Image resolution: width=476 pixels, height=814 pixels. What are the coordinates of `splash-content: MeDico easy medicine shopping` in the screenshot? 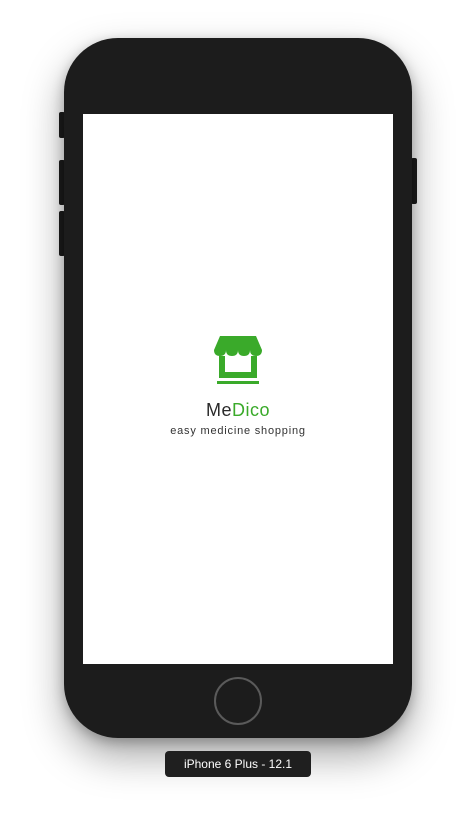 It's located at (238, 387).